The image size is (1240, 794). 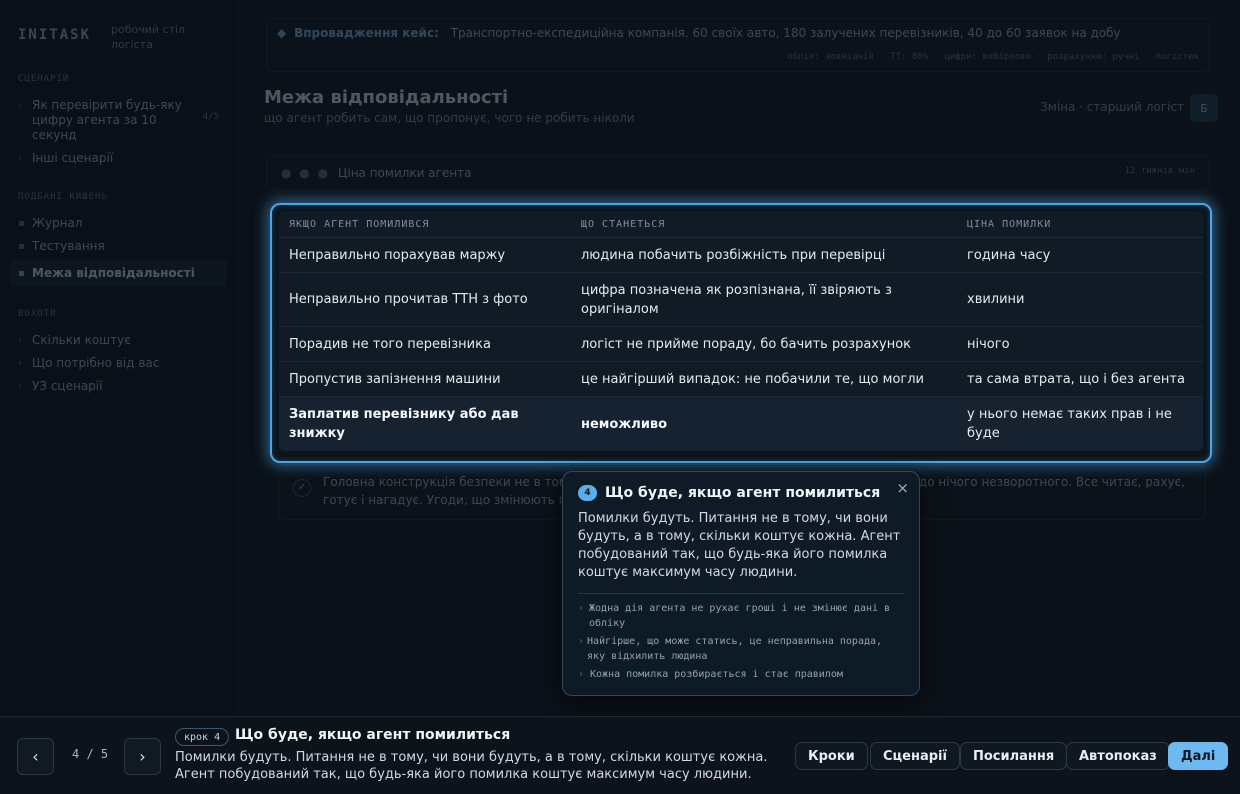 What do you see at coordinates (1009, 255) in the screenshot?
I see `table-cell: година часу` at bounding box center [1009, 255].